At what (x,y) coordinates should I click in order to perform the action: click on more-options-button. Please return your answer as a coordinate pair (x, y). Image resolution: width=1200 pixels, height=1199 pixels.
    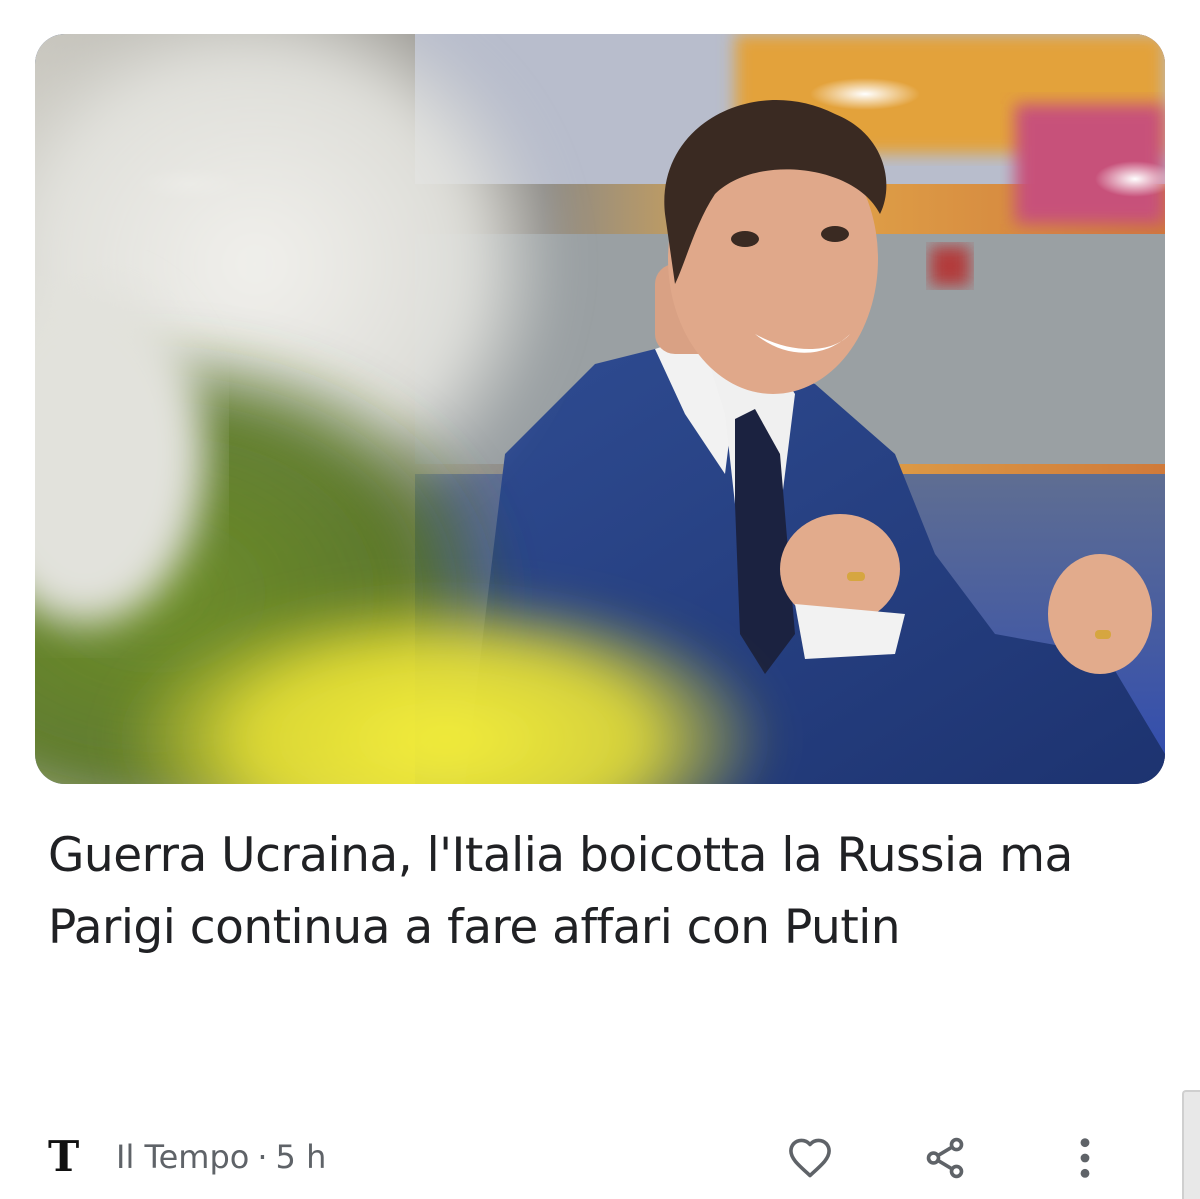
    Looking at the image, I should click on (1085, 1158).